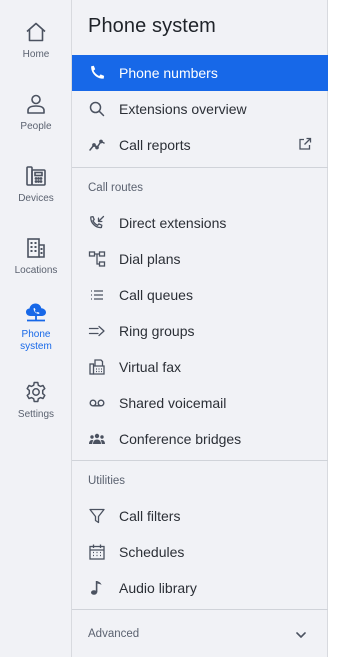  I want to click on person-icon, so click(36, 104).